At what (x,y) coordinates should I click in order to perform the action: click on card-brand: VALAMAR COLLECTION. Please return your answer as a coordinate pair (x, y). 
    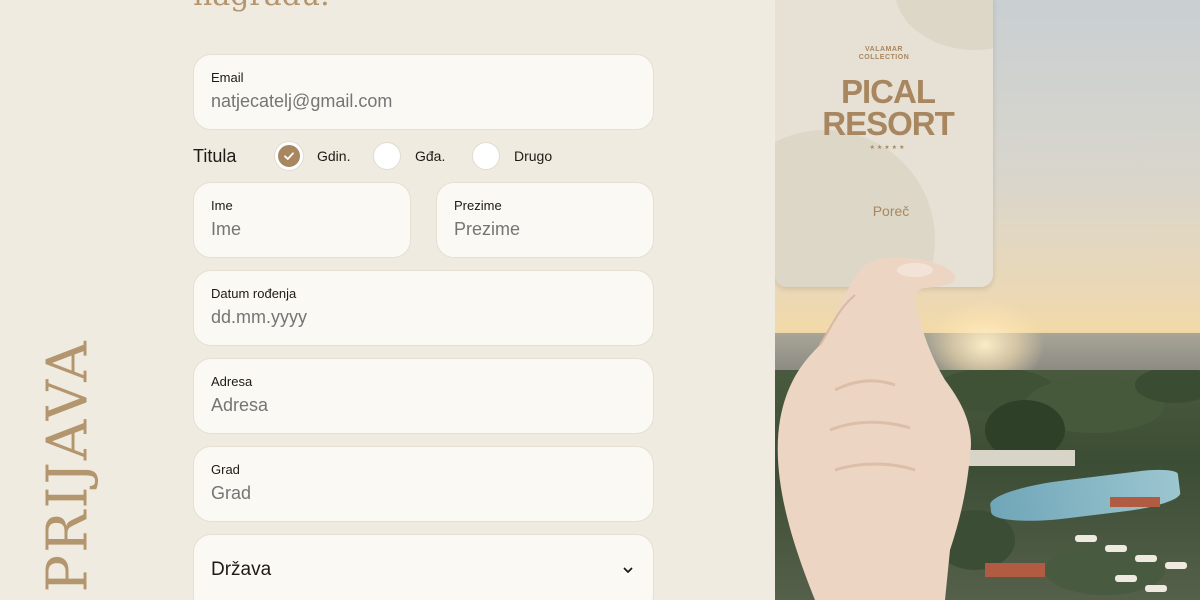
    Looking at the image, I should click on (884, 54).